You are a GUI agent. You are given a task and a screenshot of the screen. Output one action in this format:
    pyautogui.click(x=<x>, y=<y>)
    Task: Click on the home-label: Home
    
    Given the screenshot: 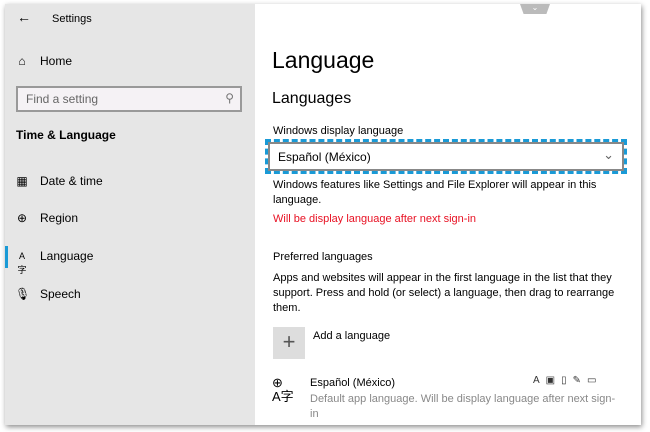 What is the action you would take?
    pyautogui.click(x=56, y=61)
    